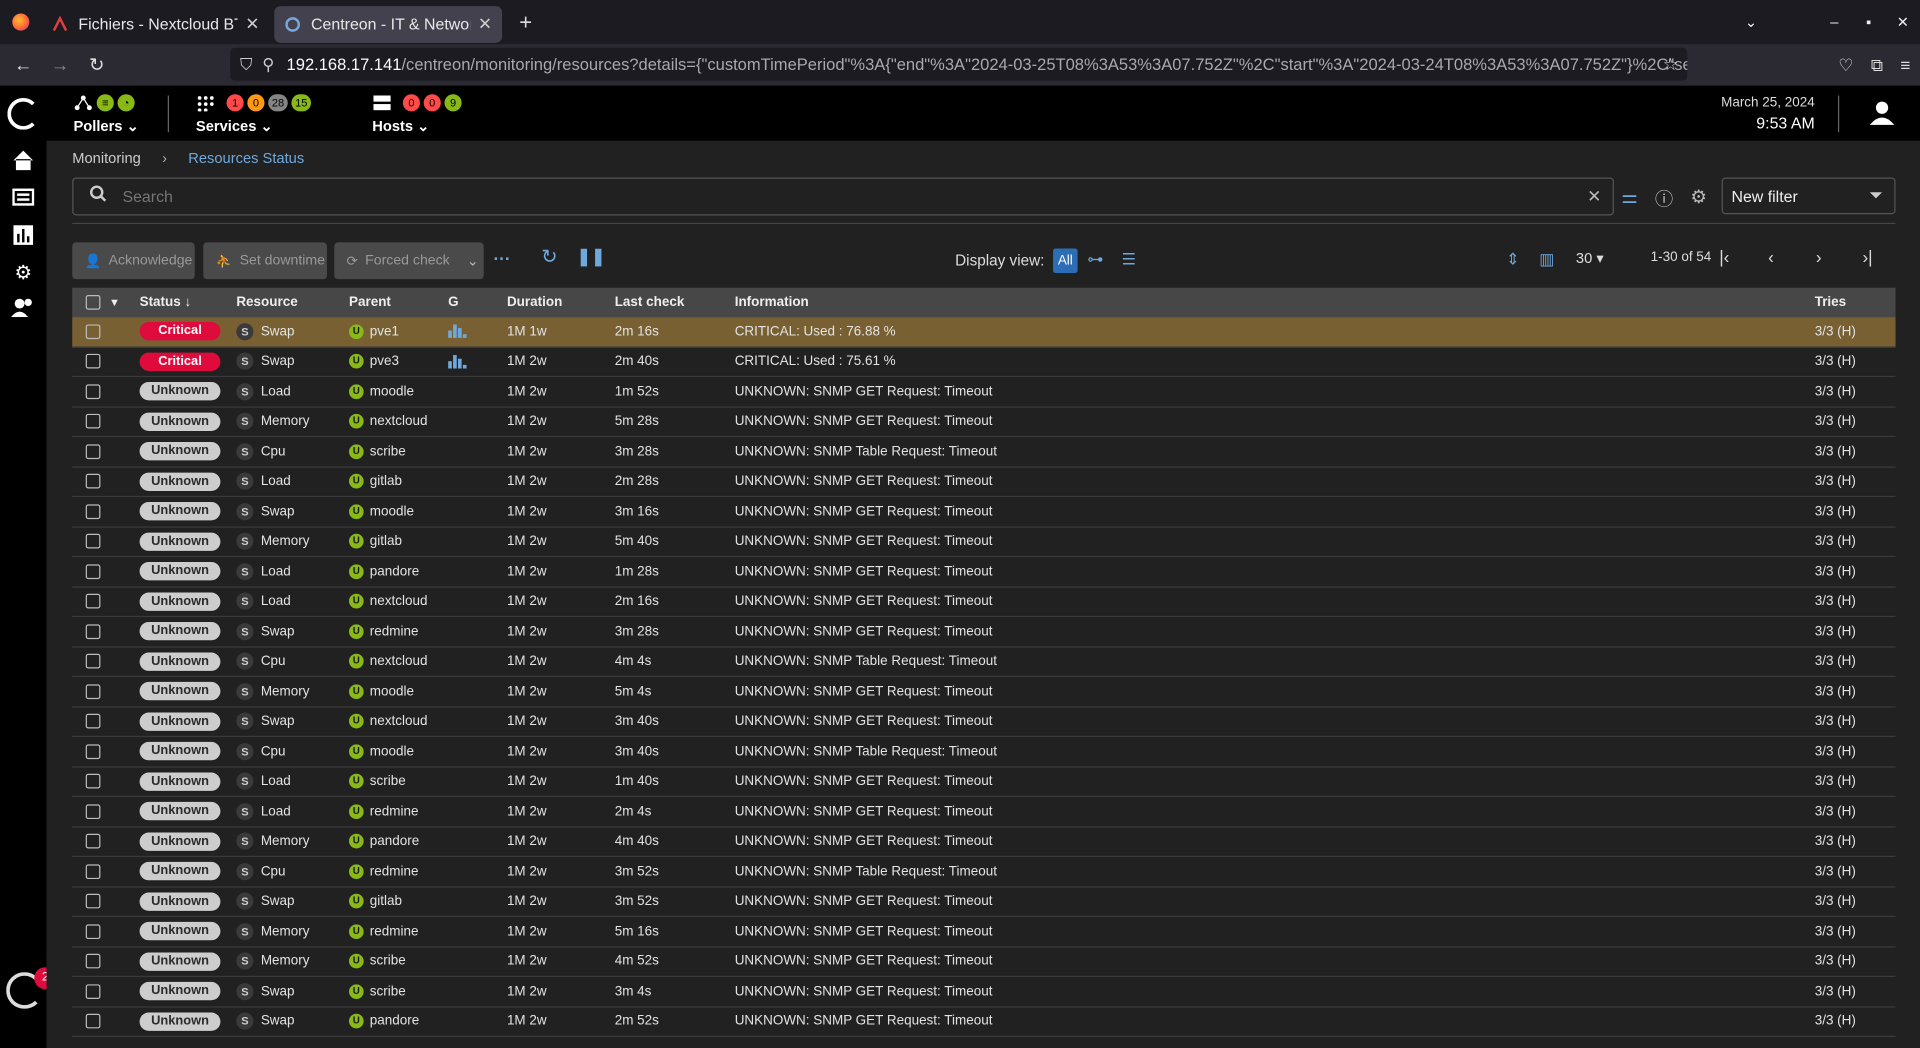  Describe the element at coordinates (93, 302) in the screenshot. I see `select-all-checkbox` at that location.